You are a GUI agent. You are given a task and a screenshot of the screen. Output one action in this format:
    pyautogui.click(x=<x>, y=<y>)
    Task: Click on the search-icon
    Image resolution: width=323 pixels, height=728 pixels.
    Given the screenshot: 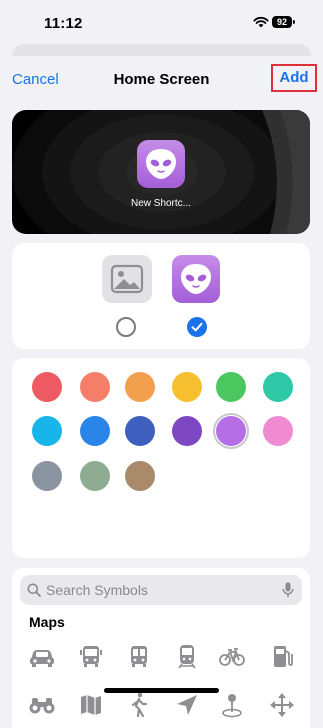 What is the action you would take?
    pyautogui.click(x=34, y=590)
    